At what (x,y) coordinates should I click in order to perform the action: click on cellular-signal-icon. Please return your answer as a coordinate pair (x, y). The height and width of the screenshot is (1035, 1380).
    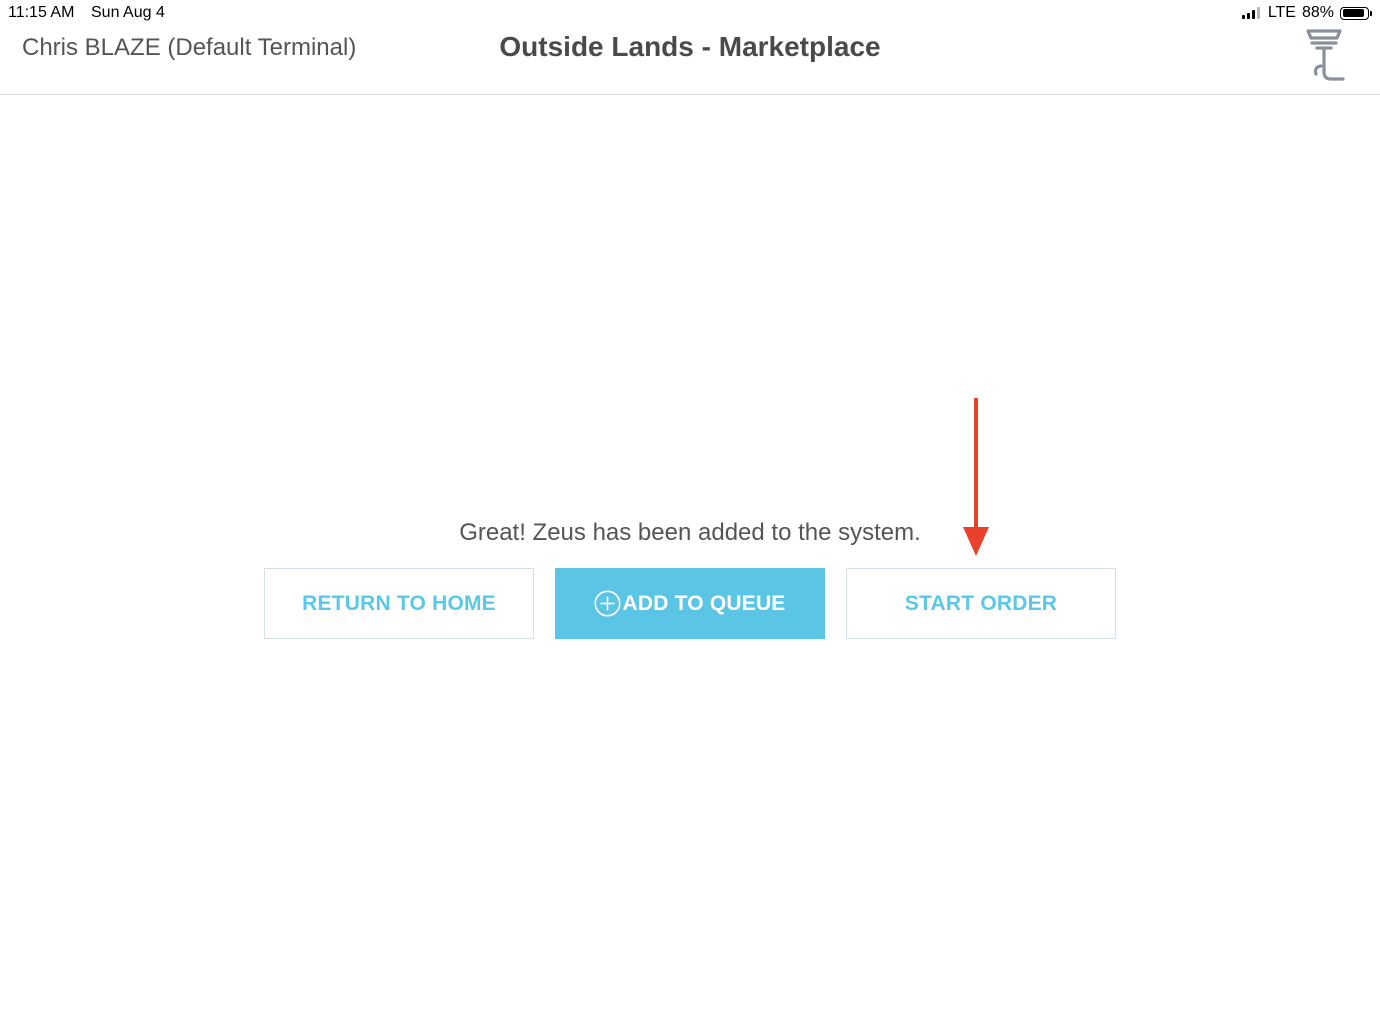
    Looking at the image, I should click on (1250, 13).